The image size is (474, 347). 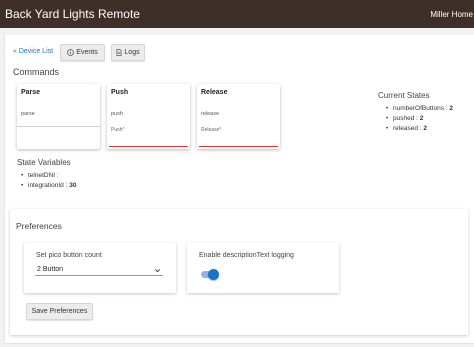 I want to click on command-desc: release, so click(x=210, y=114).